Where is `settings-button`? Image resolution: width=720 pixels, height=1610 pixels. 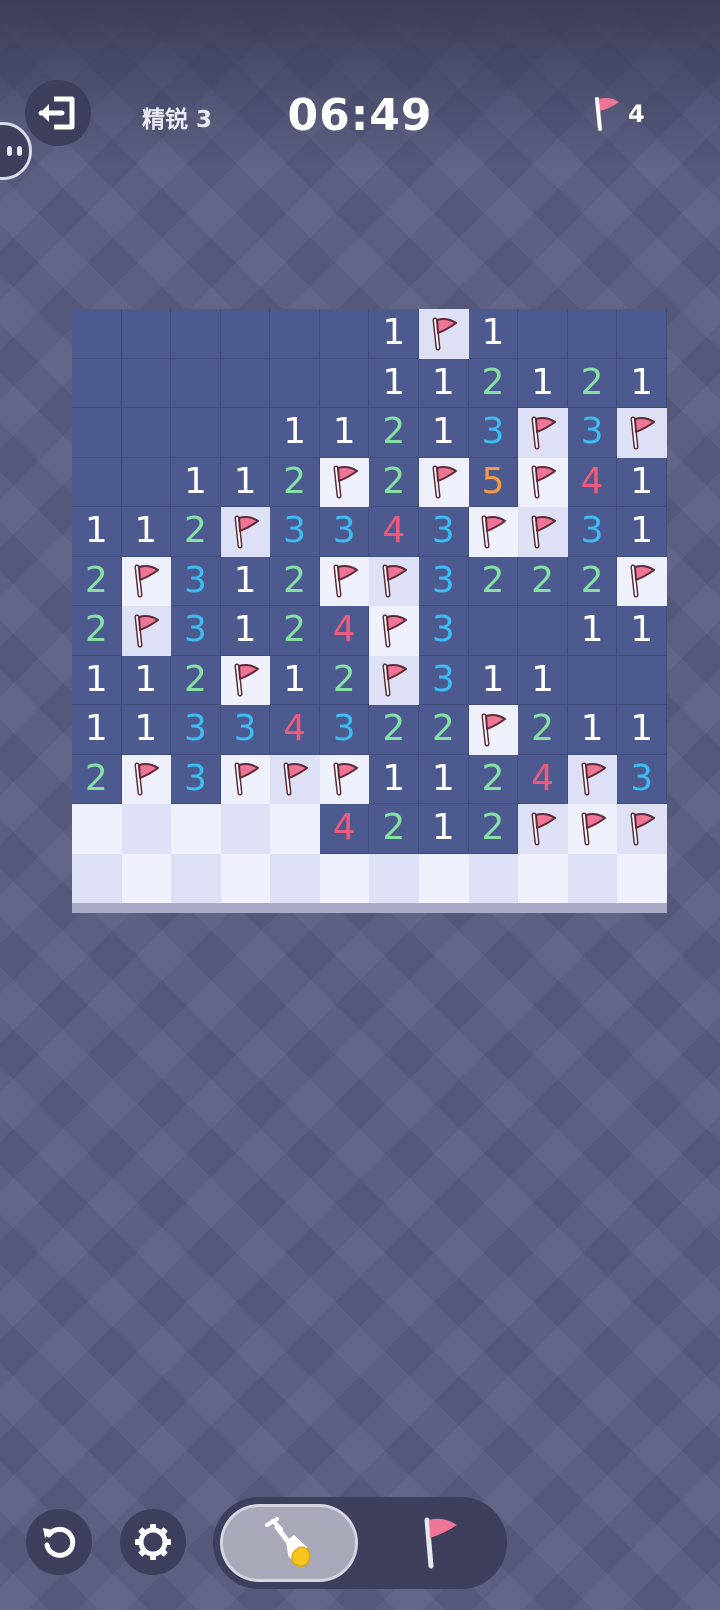 settings-button is located at coordinates (153, 1542).